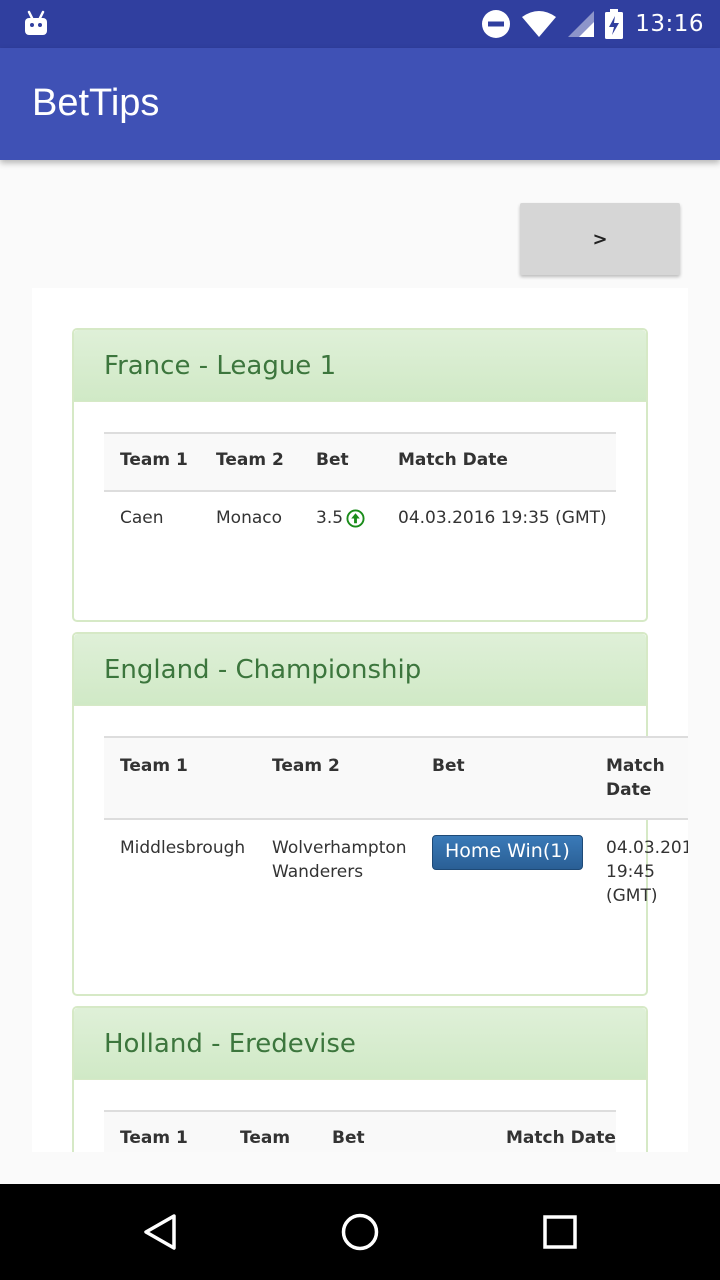 Image resolution: width=720 pixels, height=1280 pixels. Describe the element at coordinates (502, 518) in the screenshot. I see `match-date-cell: 04.03.2016 19:35 (GMT)` at that location.